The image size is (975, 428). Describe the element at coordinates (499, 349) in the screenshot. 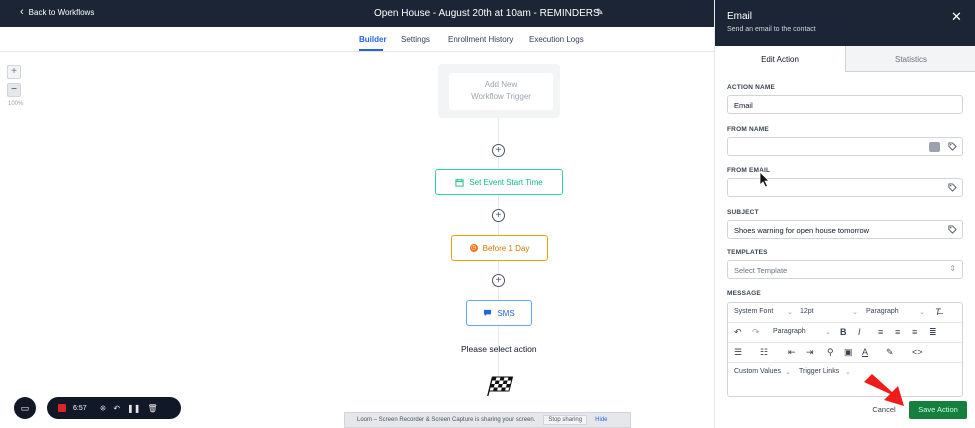

I see `select-action-prompt: Please select action` at that location.